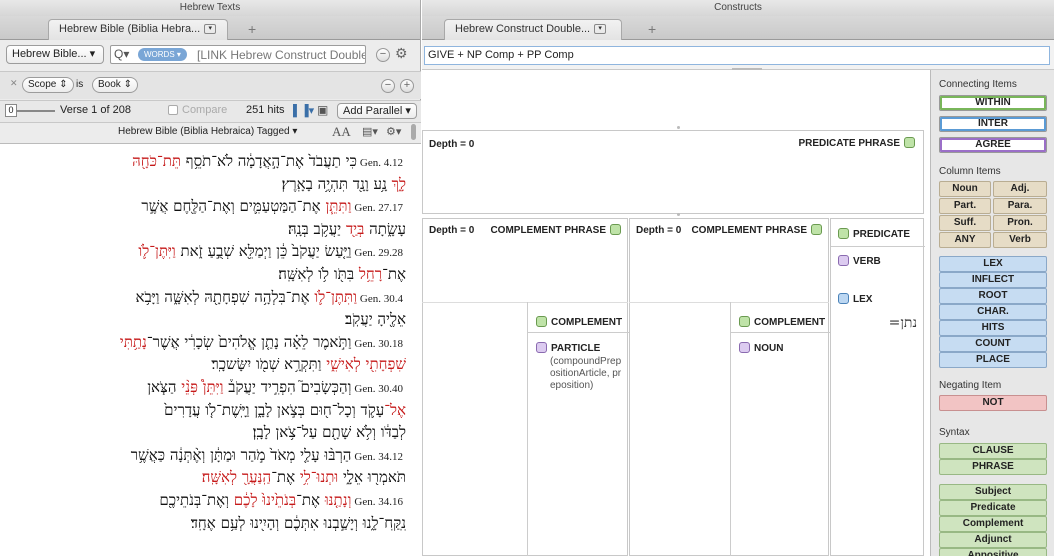  What do you see at coordinates (993, 403) in the screenshot?
I see `not-item: NOT` at bounding box center [993, 403].